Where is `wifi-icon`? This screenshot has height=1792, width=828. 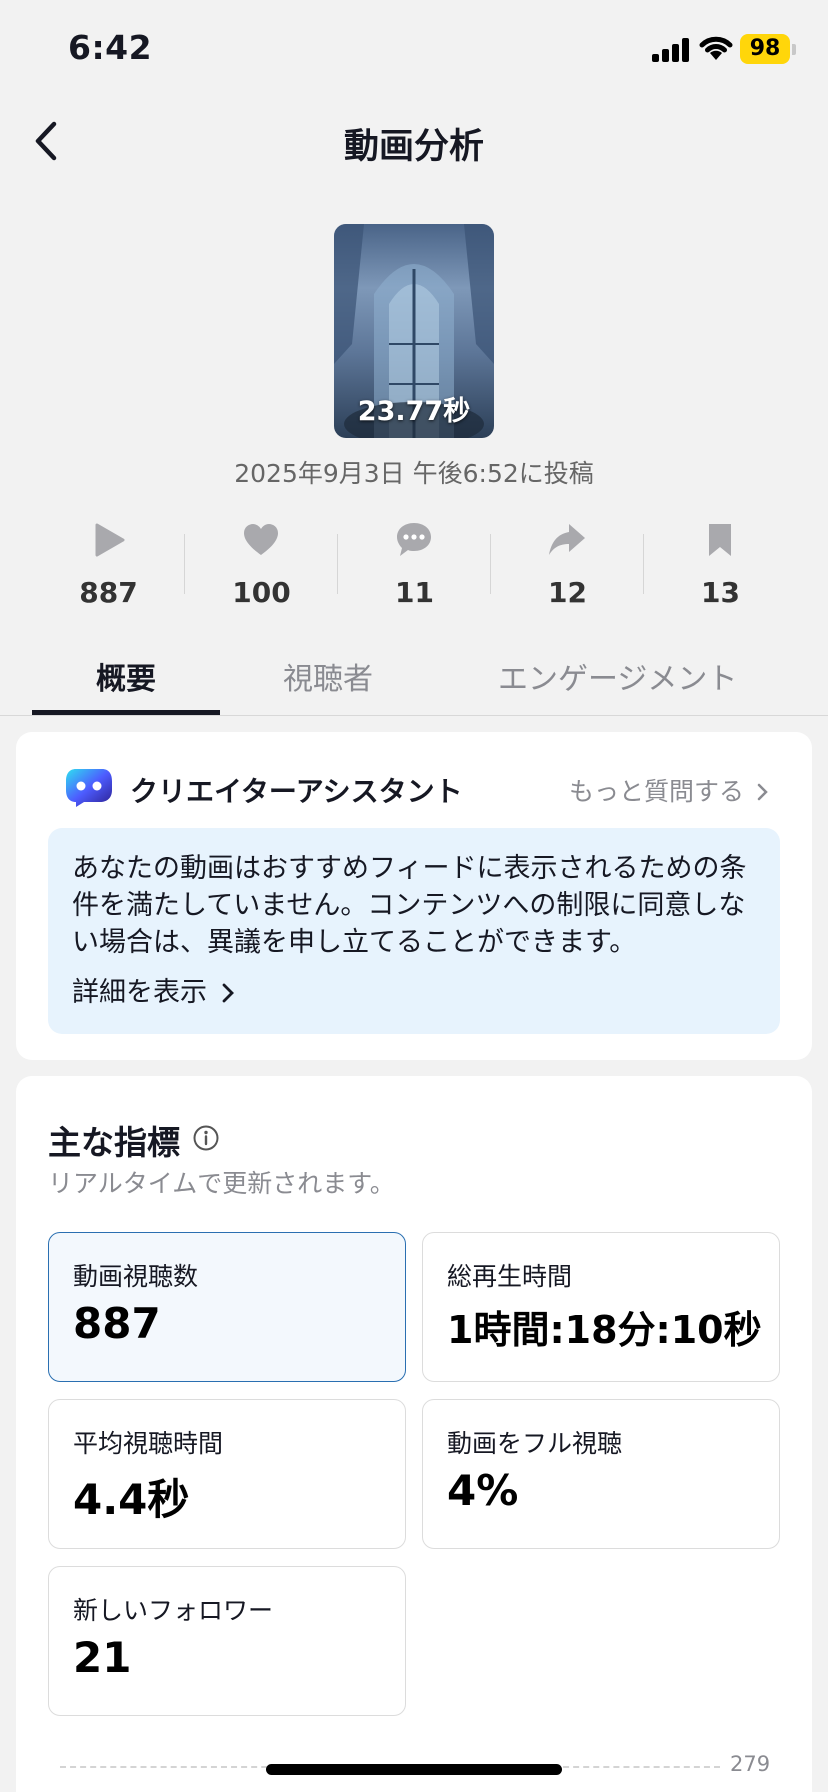
wifi-icon is located at coordinates (716, 48).